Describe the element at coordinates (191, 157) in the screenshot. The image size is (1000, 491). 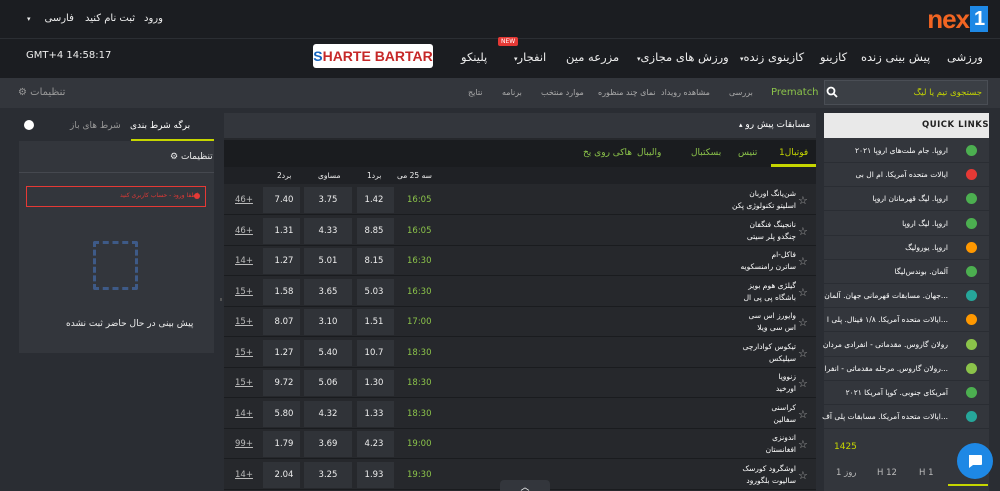
I see `betslip-settings: ⚙ تنظیمات` at that location.